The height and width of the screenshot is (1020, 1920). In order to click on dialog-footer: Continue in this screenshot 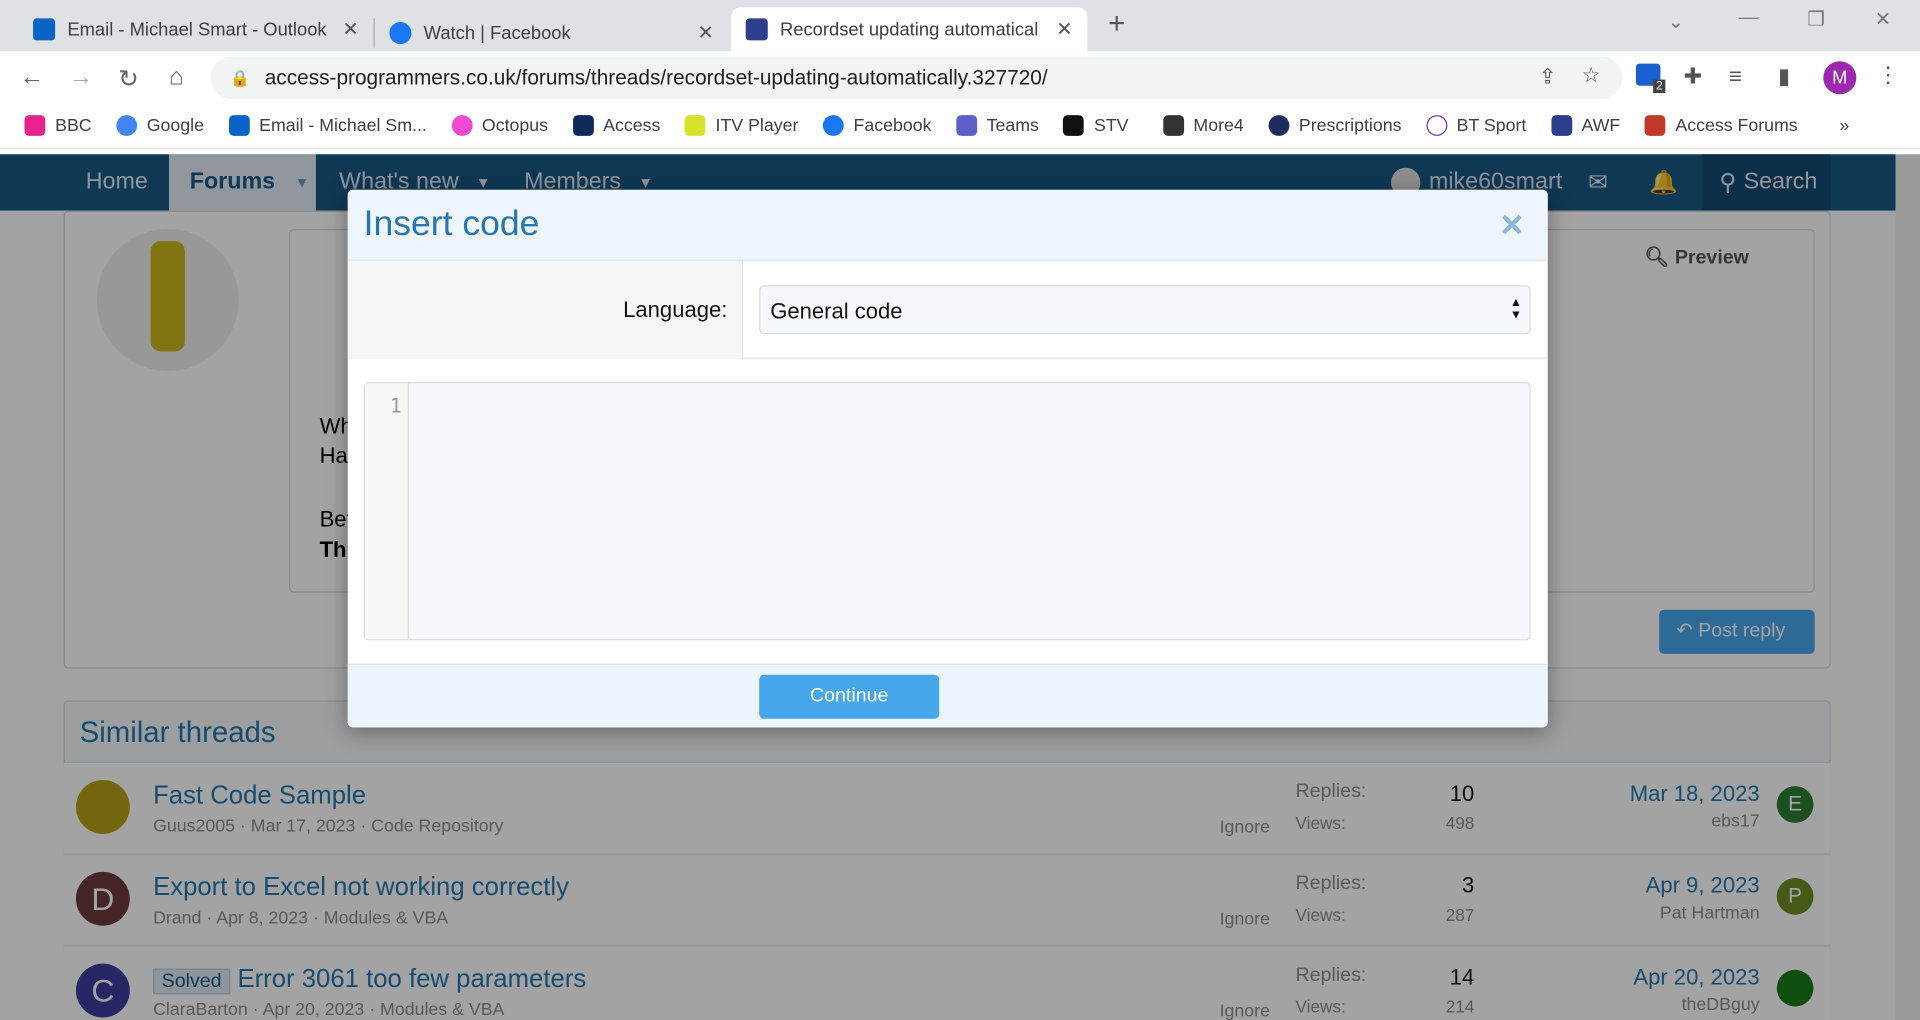, I will do `click(947, 695)`.